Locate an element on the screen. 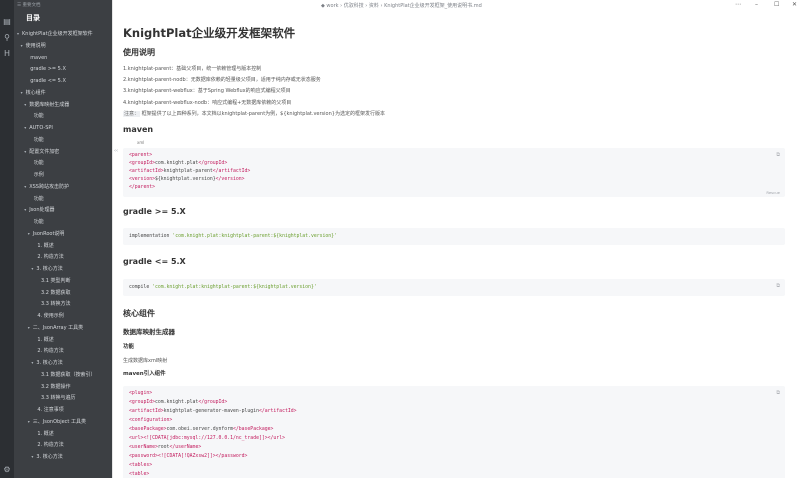 The width and height of the screenshot is (800, 478). toc-item: ▾ XSS跨站攻击防护 is located at coordinates (46, 187).